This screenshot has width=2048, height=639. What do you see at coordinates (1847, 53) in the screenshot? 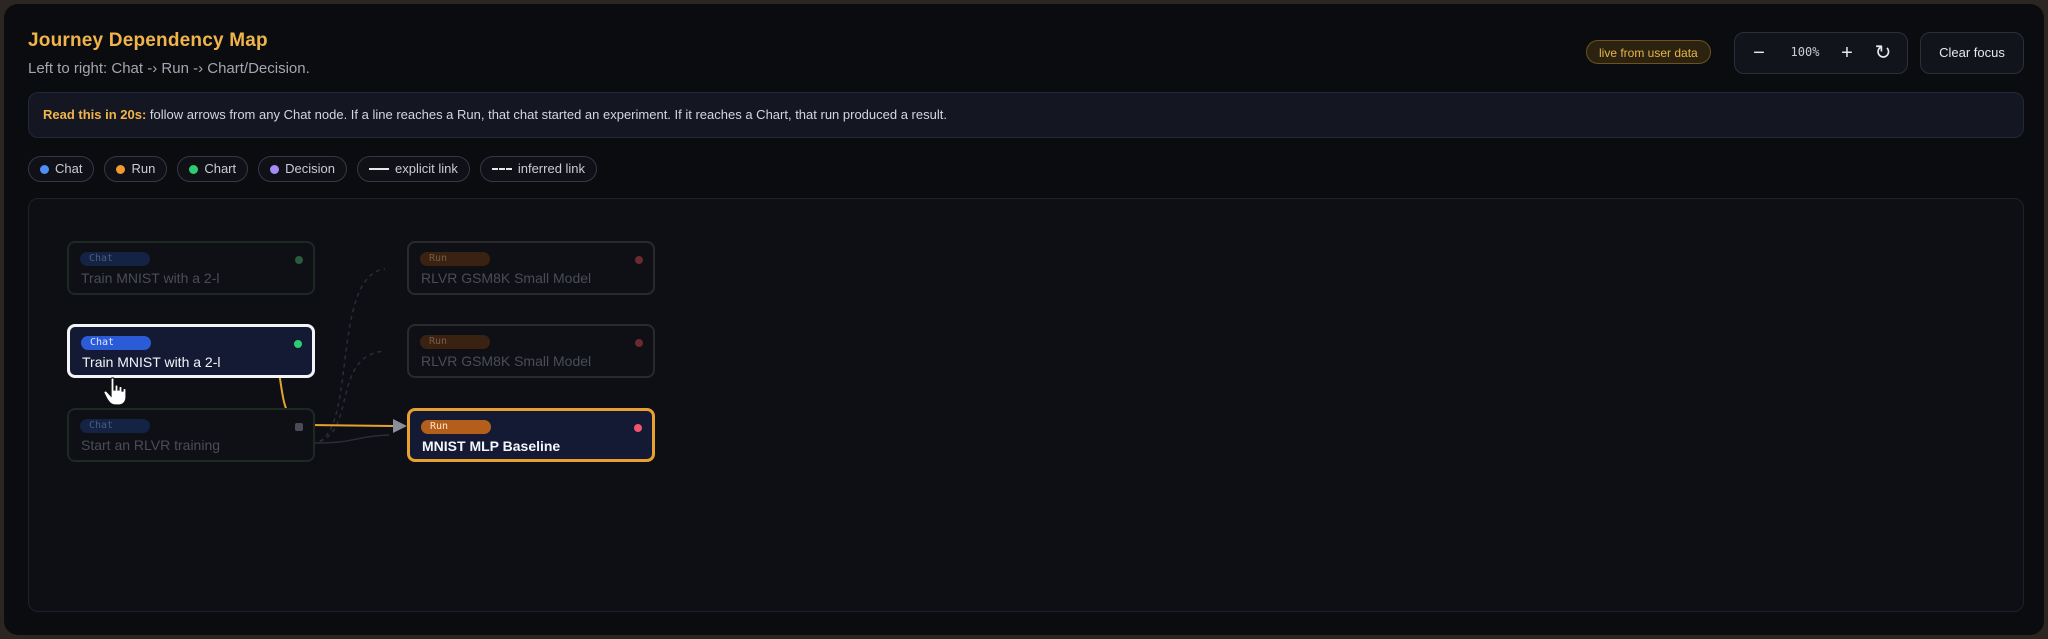
I see `zoom-in-button: +` at bounding box center [1847, 53].